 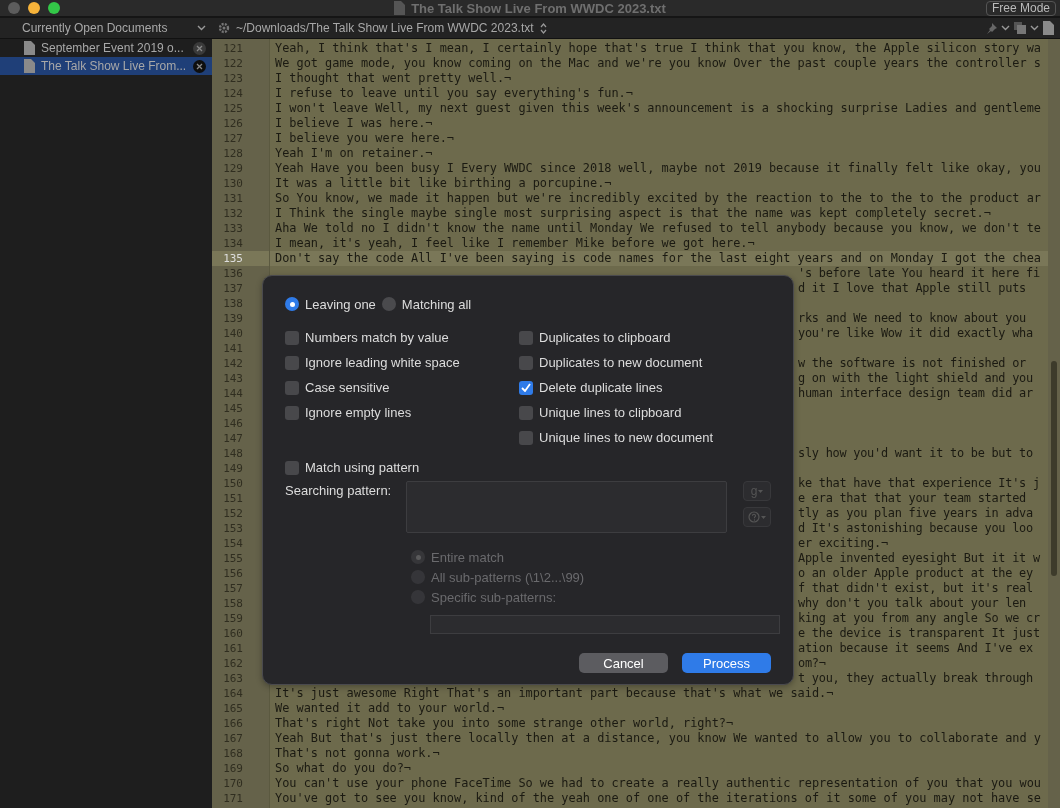 I want to click on text-line: om?¬, so click(x=812, y=663).